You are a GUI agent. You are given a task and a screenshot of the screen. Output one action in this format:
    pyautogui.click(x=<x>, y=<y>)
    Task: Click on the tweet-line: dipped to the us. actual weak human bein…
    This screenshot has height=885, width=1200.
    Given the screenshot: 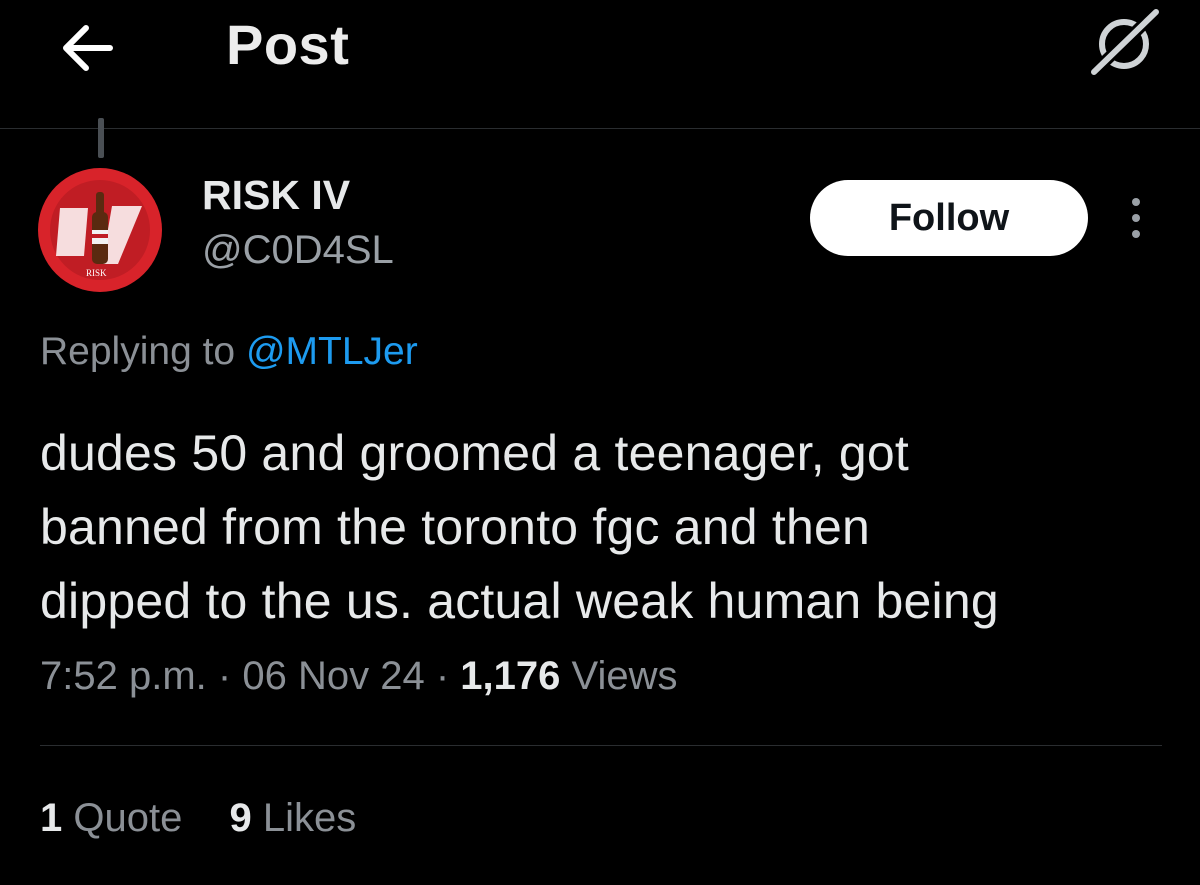 What is the action you would take?
    pyautogui.click(x=519, y=601)
    